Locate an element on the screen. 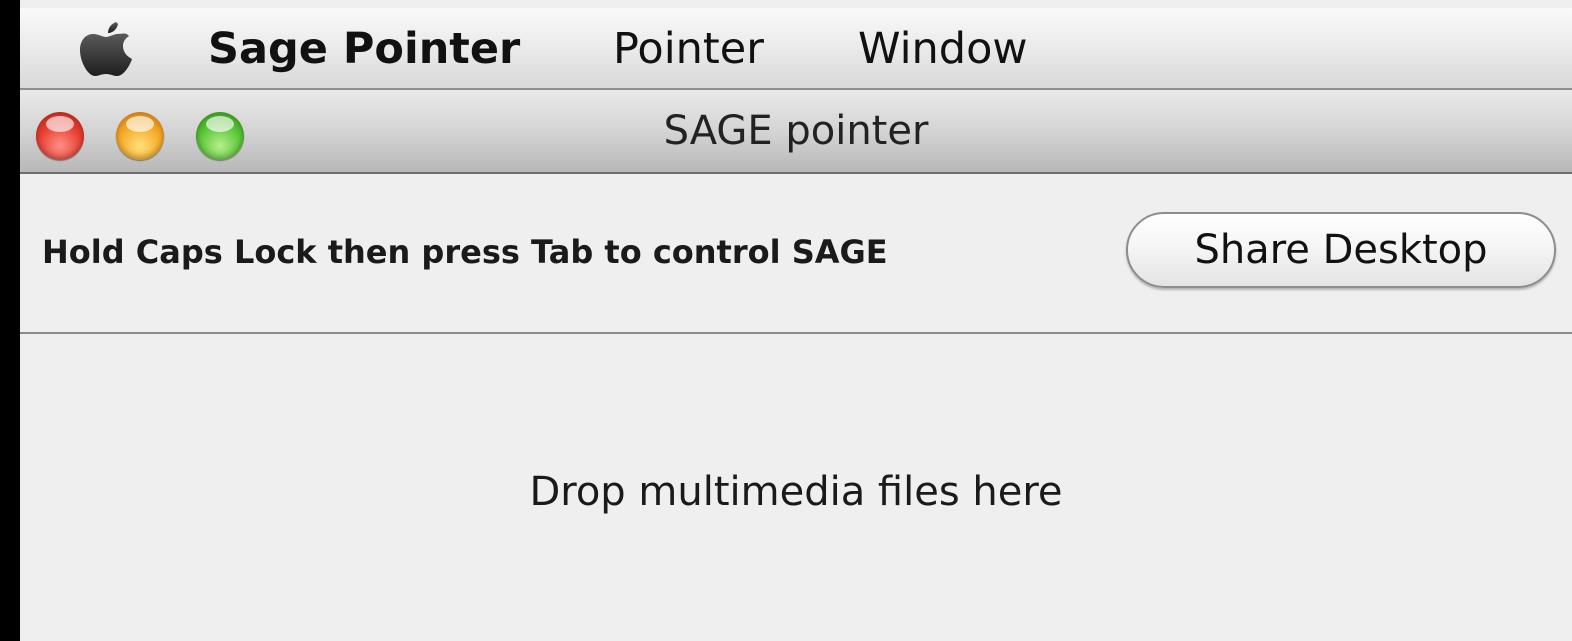 Image resolution: width=1572 pixels, height=641 pixels. menu-app-name: Sage Pointer is located at coordinates (364, 49).